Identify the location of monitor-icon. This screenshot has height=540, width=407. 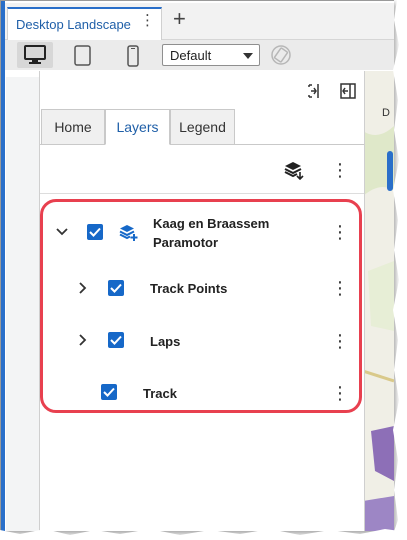
(35, 54).